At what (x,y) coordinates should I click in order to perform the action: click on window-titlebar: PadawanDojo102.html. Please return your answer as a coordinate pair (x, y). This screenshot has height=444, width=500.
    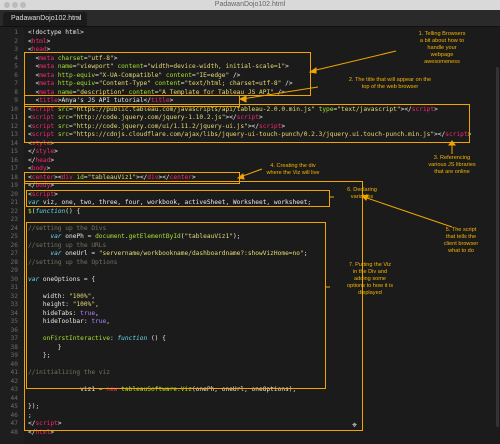
    Looking at the image, I should click on (250, 5).